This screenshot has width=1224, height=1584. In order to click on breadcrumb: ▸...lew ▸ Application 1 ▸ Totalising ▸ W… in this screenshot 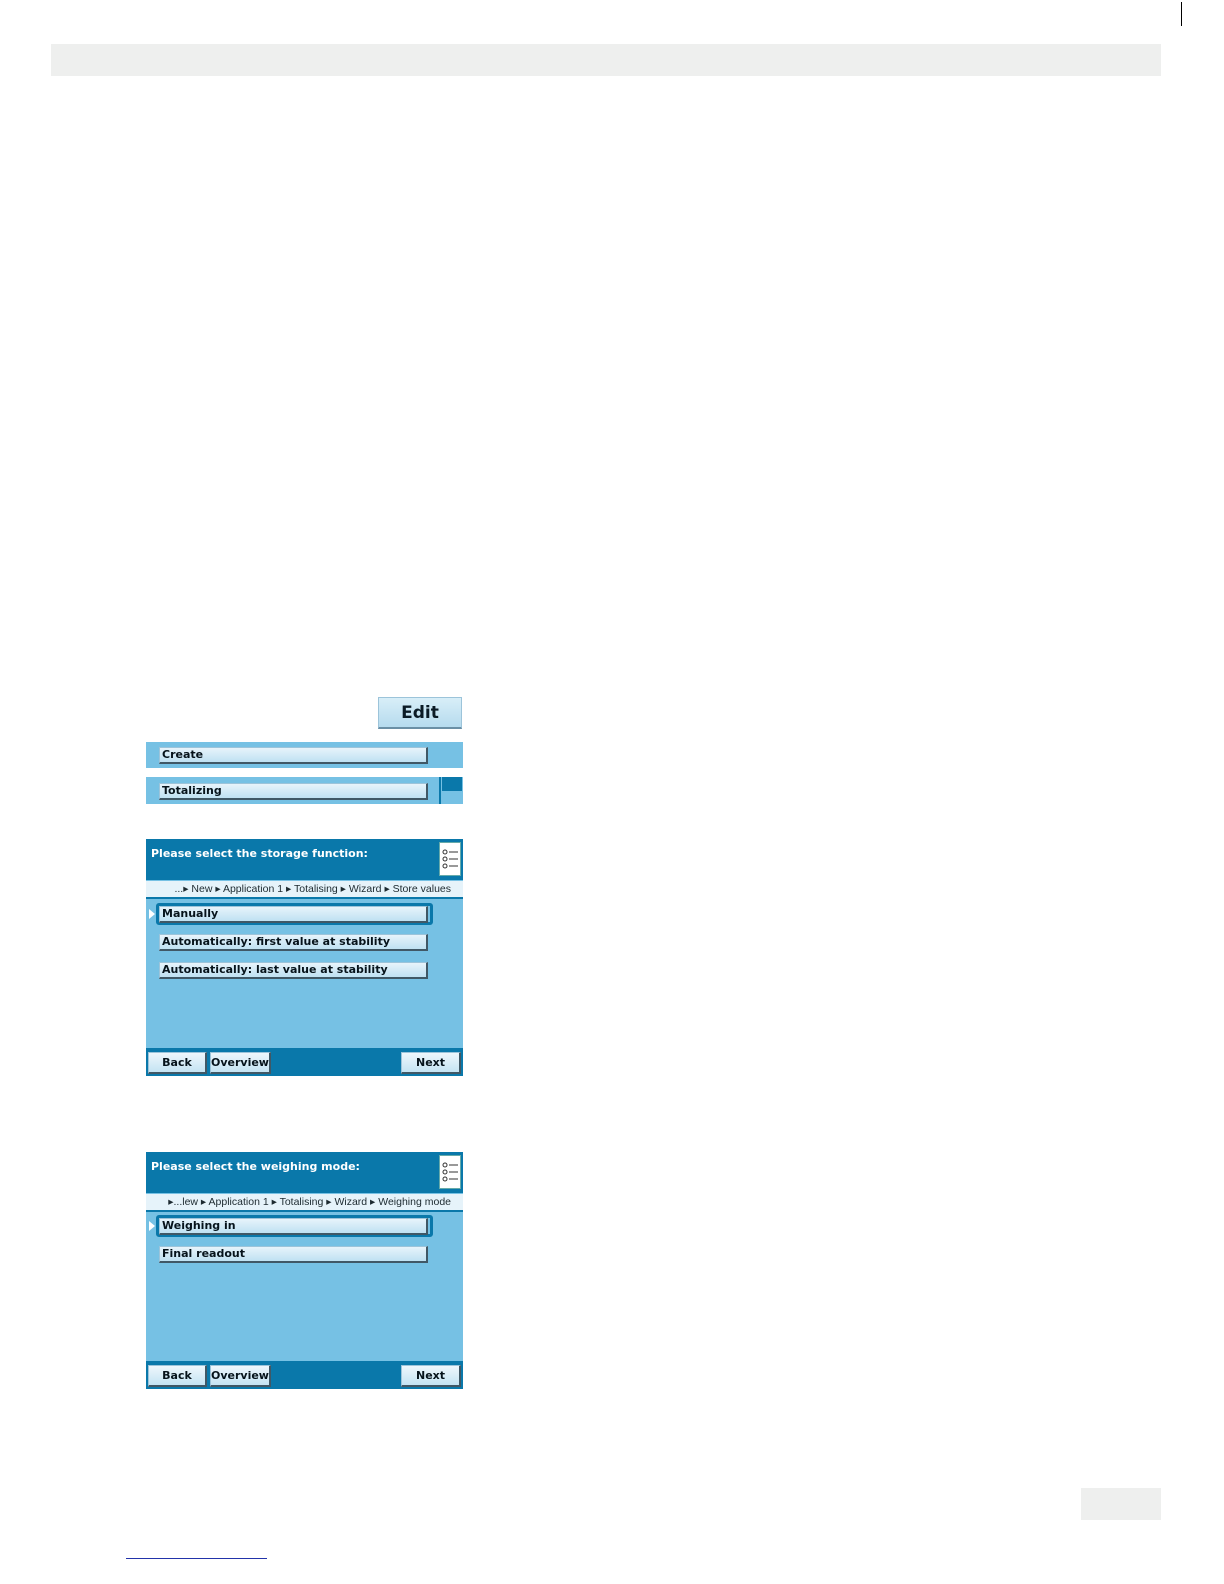, I will do `click(304, 1202)`.